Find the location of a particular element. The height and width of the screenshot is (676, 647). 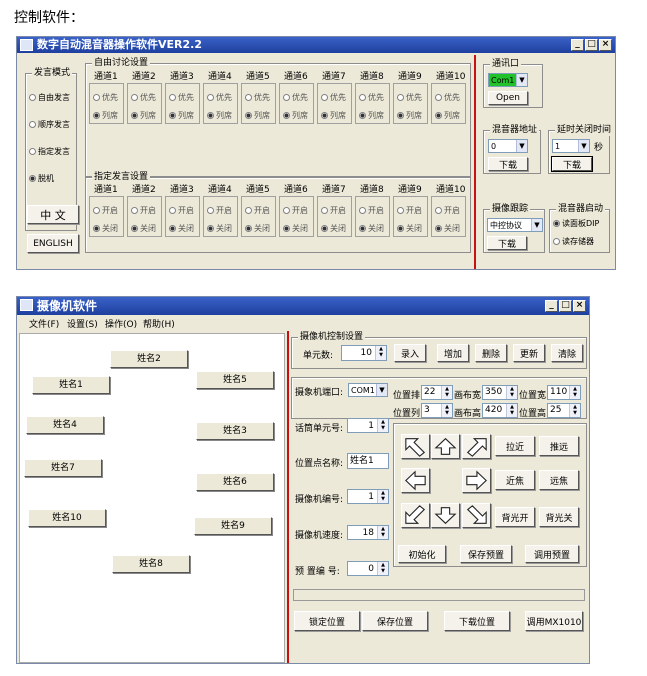

position-action-button: 保存位置 is located at coordinates (395, 621).